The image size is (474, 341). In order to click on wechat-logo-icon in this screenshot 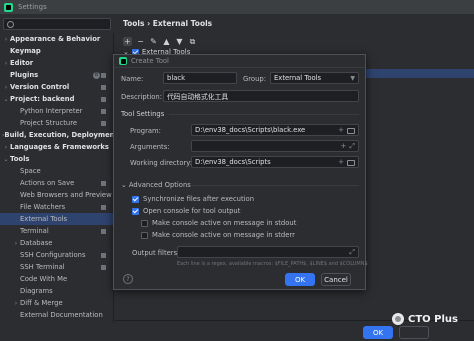, I will do `click(398, 319)`.